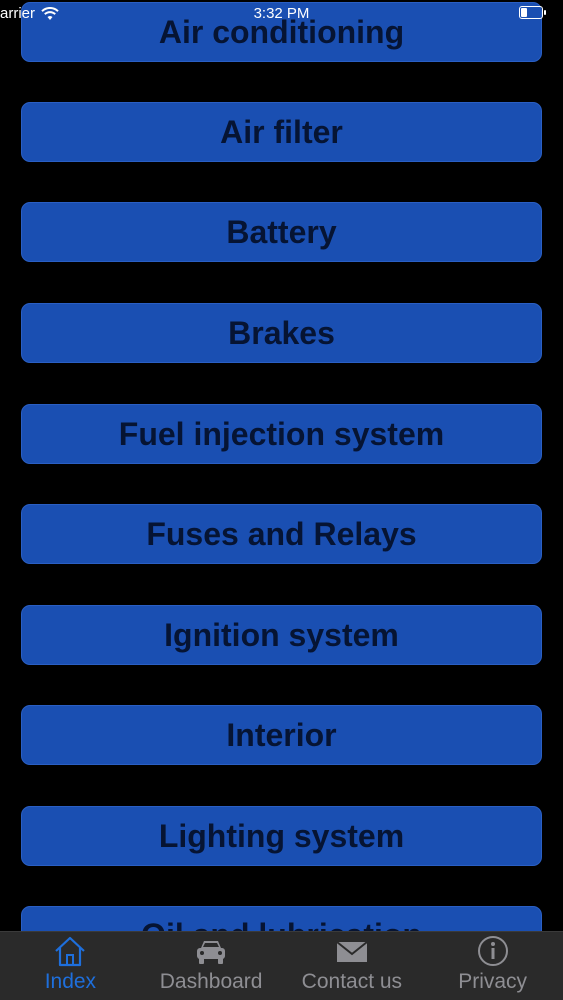 This screenshot has width=563, height=1000. Describe the element at coordinates (281, 836) in the screenshot. I see `menu-item-lighting-system: Lighting system` at that location.